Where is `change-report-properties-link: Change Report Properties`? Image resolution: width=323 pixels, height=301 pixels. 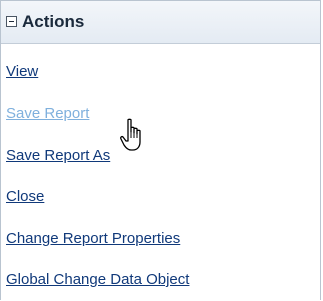 change-report-properties-link: Change Report Properties is located at coordinates (93, 239).